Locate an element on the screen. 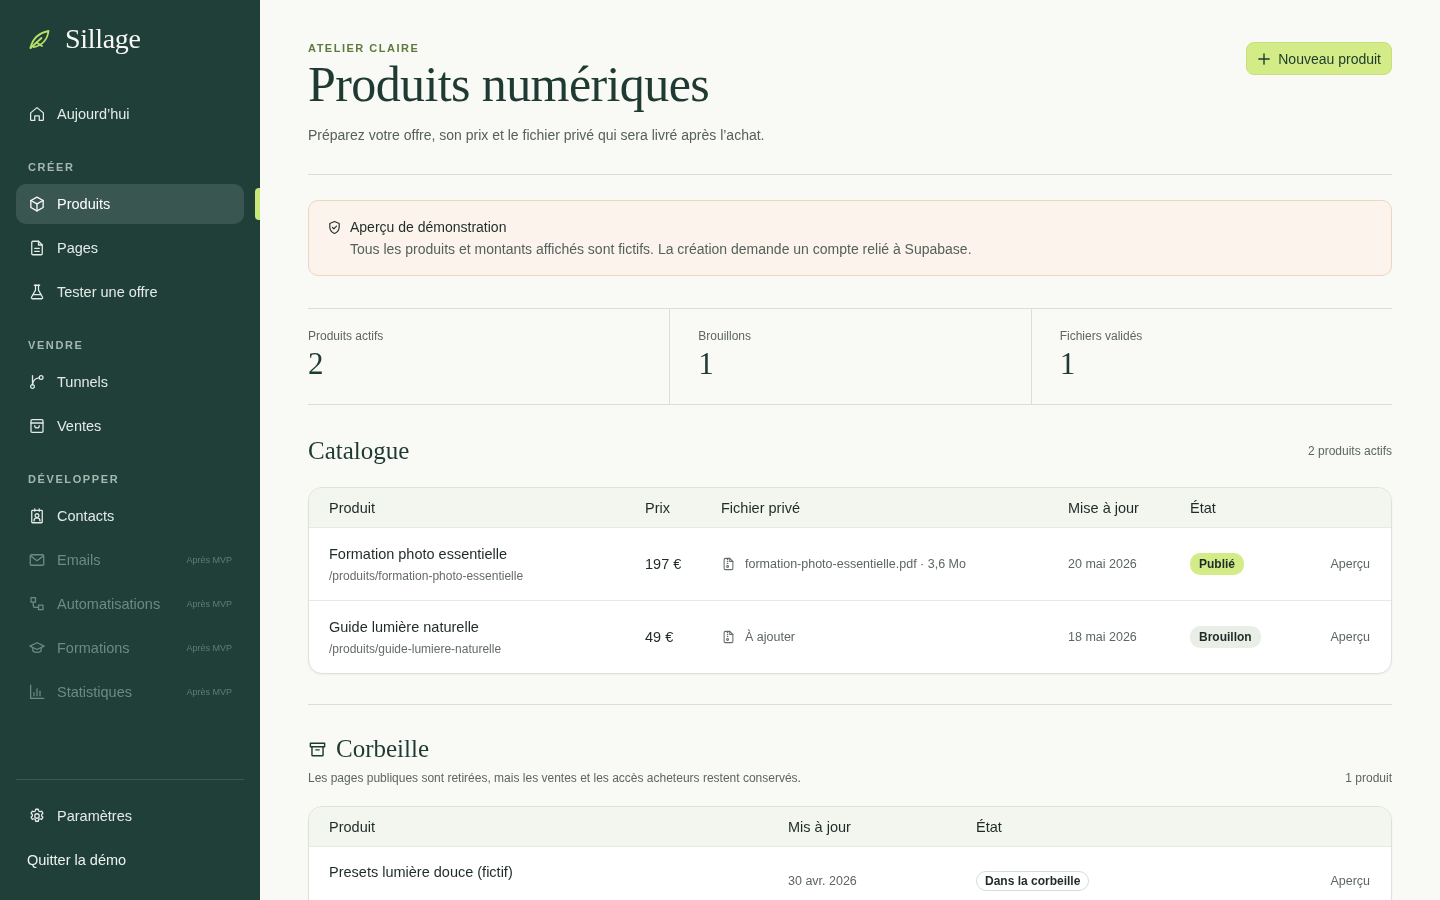 This screenshot has width=1440, height=900. workflow-icon is located at coordinates (37, 604).